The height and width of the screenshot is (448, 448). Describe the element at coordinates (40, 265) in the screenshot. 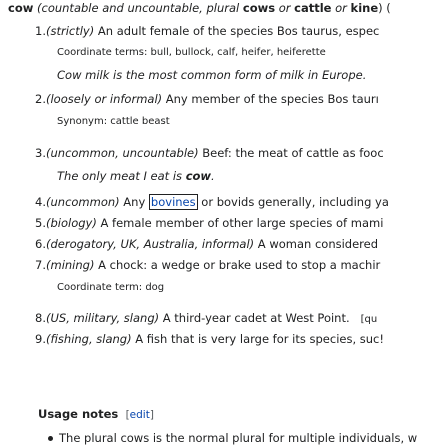

I see `sense-number: 7.` at that location.